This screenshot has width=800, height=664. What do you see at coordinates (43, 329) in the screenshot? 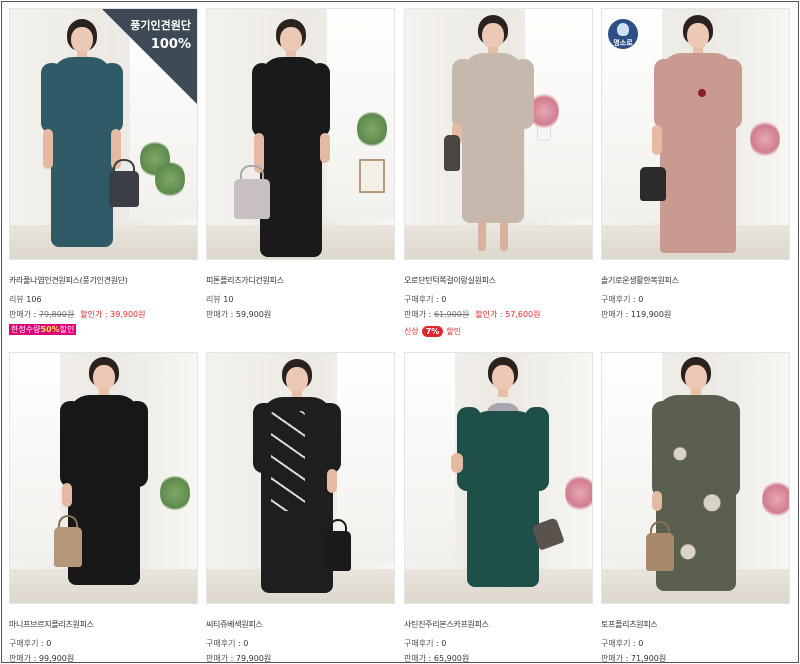
I see `limited-sale-badge: 한정수량50%할인` at bounding box center [43, 329].